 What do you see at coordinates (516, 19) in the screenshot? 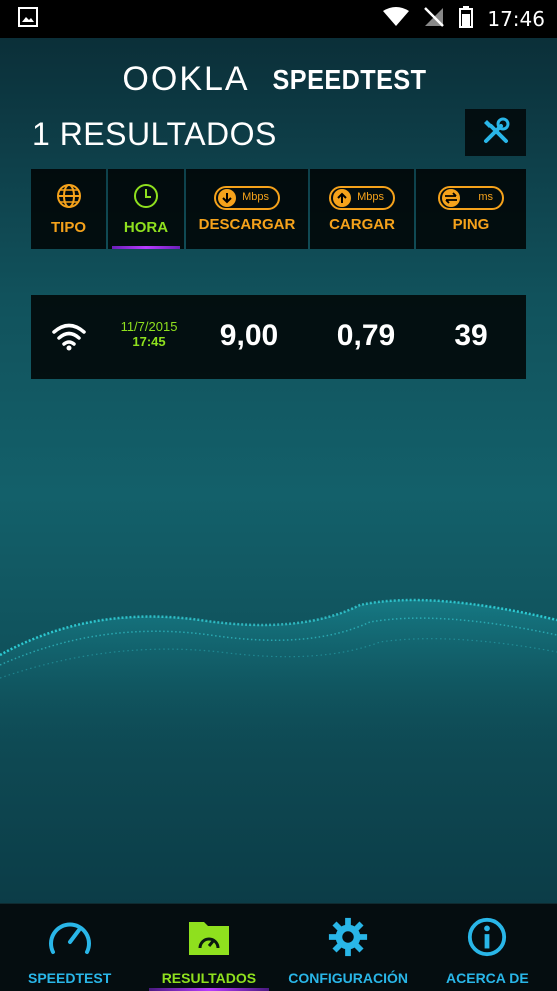
I see `status-time: 17:46` at bounding box center [516, 19].